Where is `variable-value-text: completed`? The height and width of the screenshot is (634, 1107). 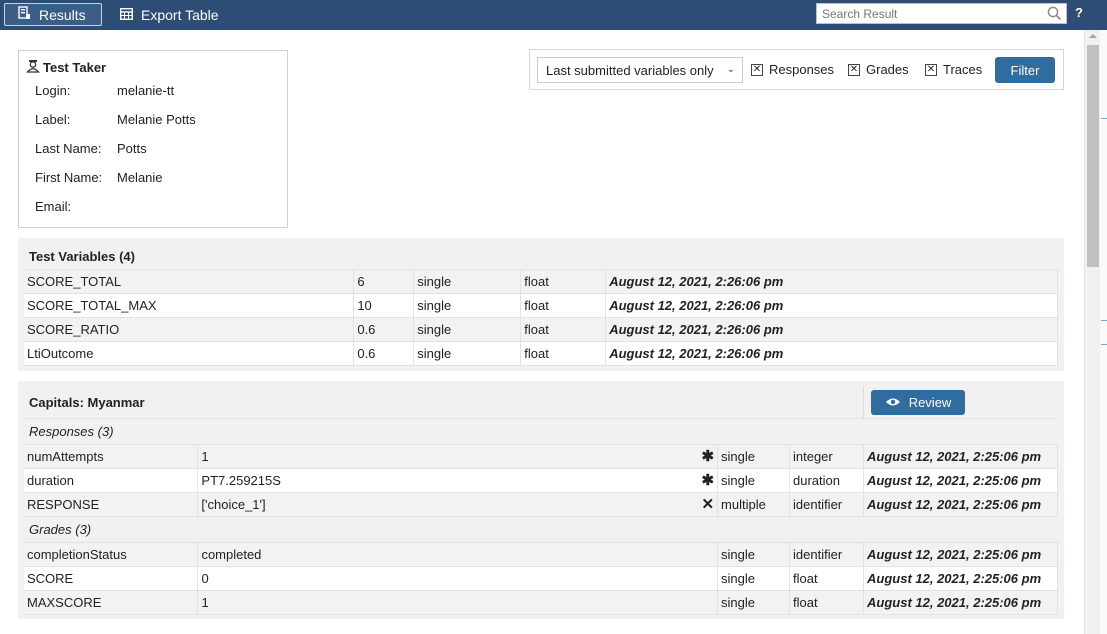
variable-value-text: completed is located at coordinates (231, 554).